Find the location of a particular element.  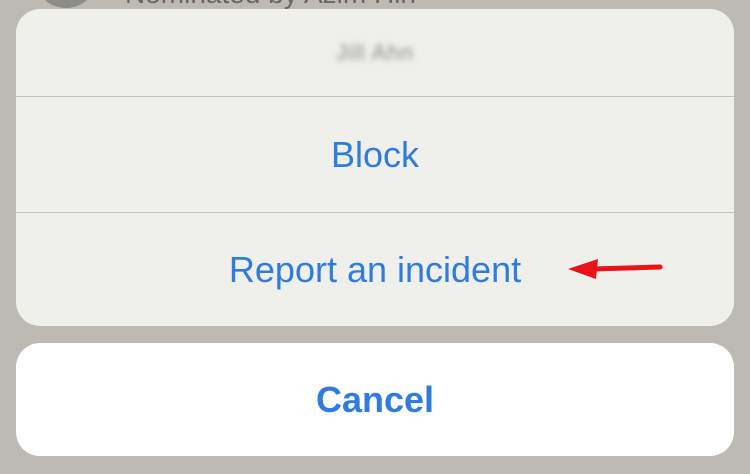

avatar is located at coordinates (66, 4).